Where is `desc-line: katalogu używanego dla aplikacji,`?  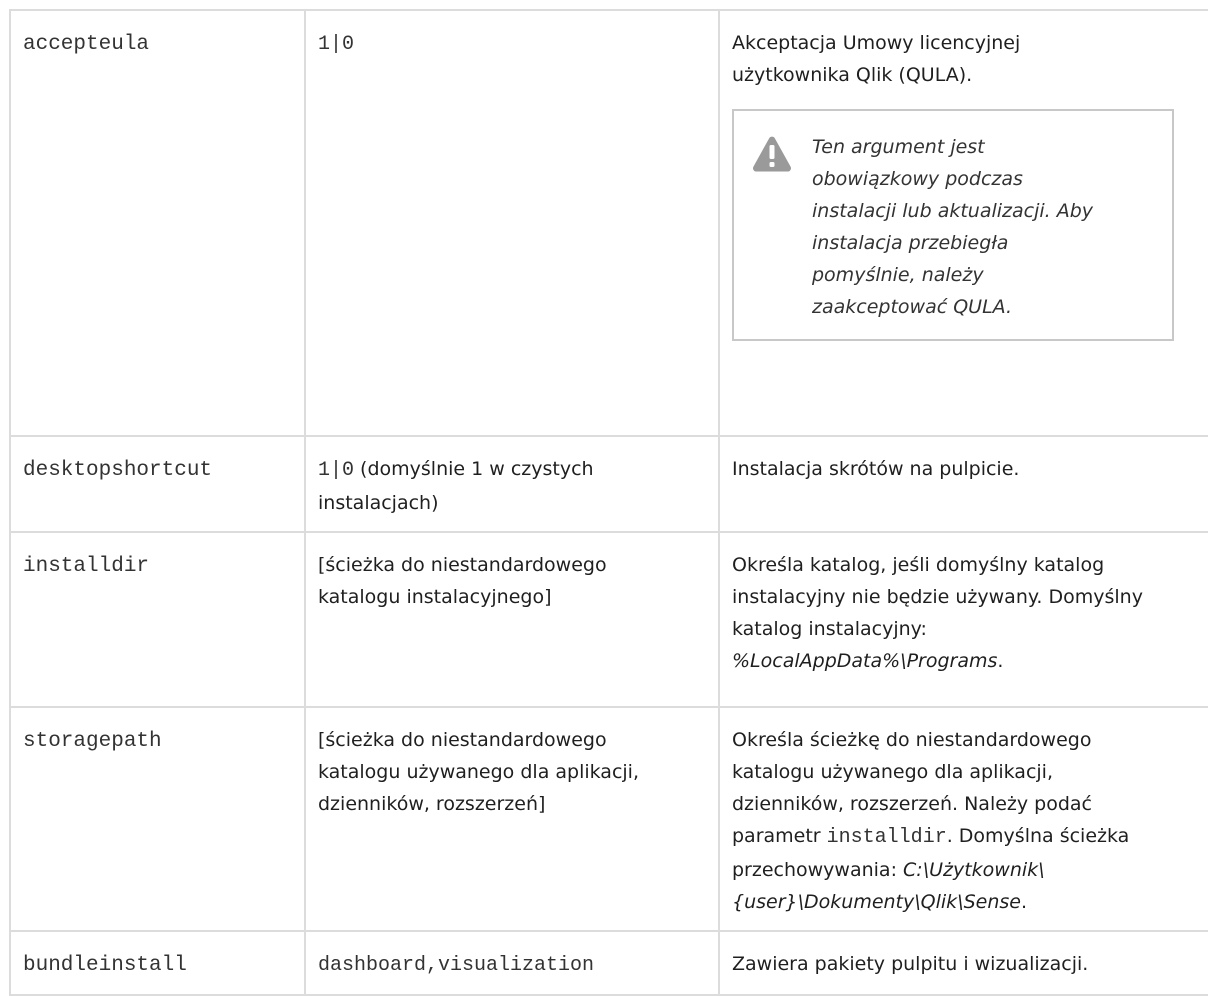
desc-line: katalogu używanego dla aplikacji, is located at coordinates (892, 772).